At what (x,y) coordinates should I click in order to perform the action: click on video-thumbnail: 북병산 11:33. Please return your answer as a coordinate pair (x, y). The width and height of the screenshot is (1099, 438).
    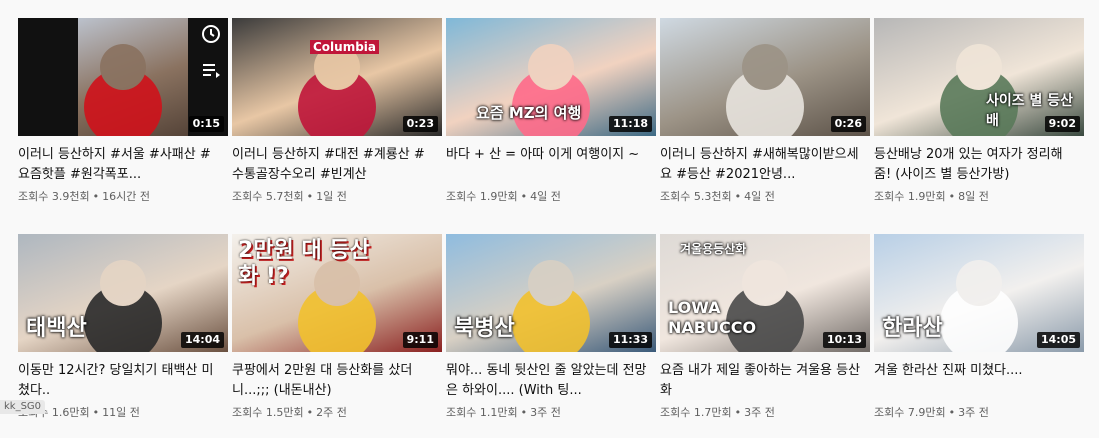
    Looking at the image, I should click on (551, 293).